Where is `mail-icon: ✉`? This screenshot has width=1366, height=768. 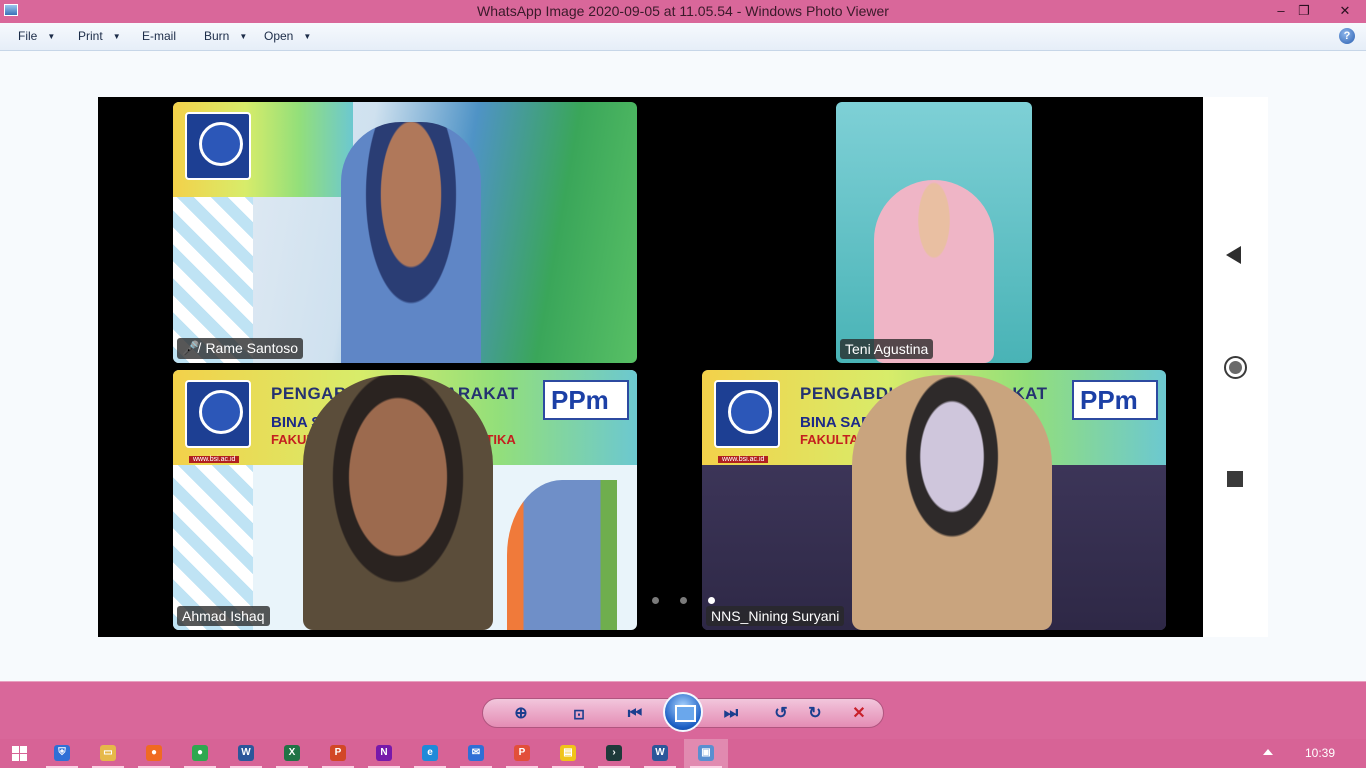 mail-icon: ✉ is located at coordinates (476, 753).